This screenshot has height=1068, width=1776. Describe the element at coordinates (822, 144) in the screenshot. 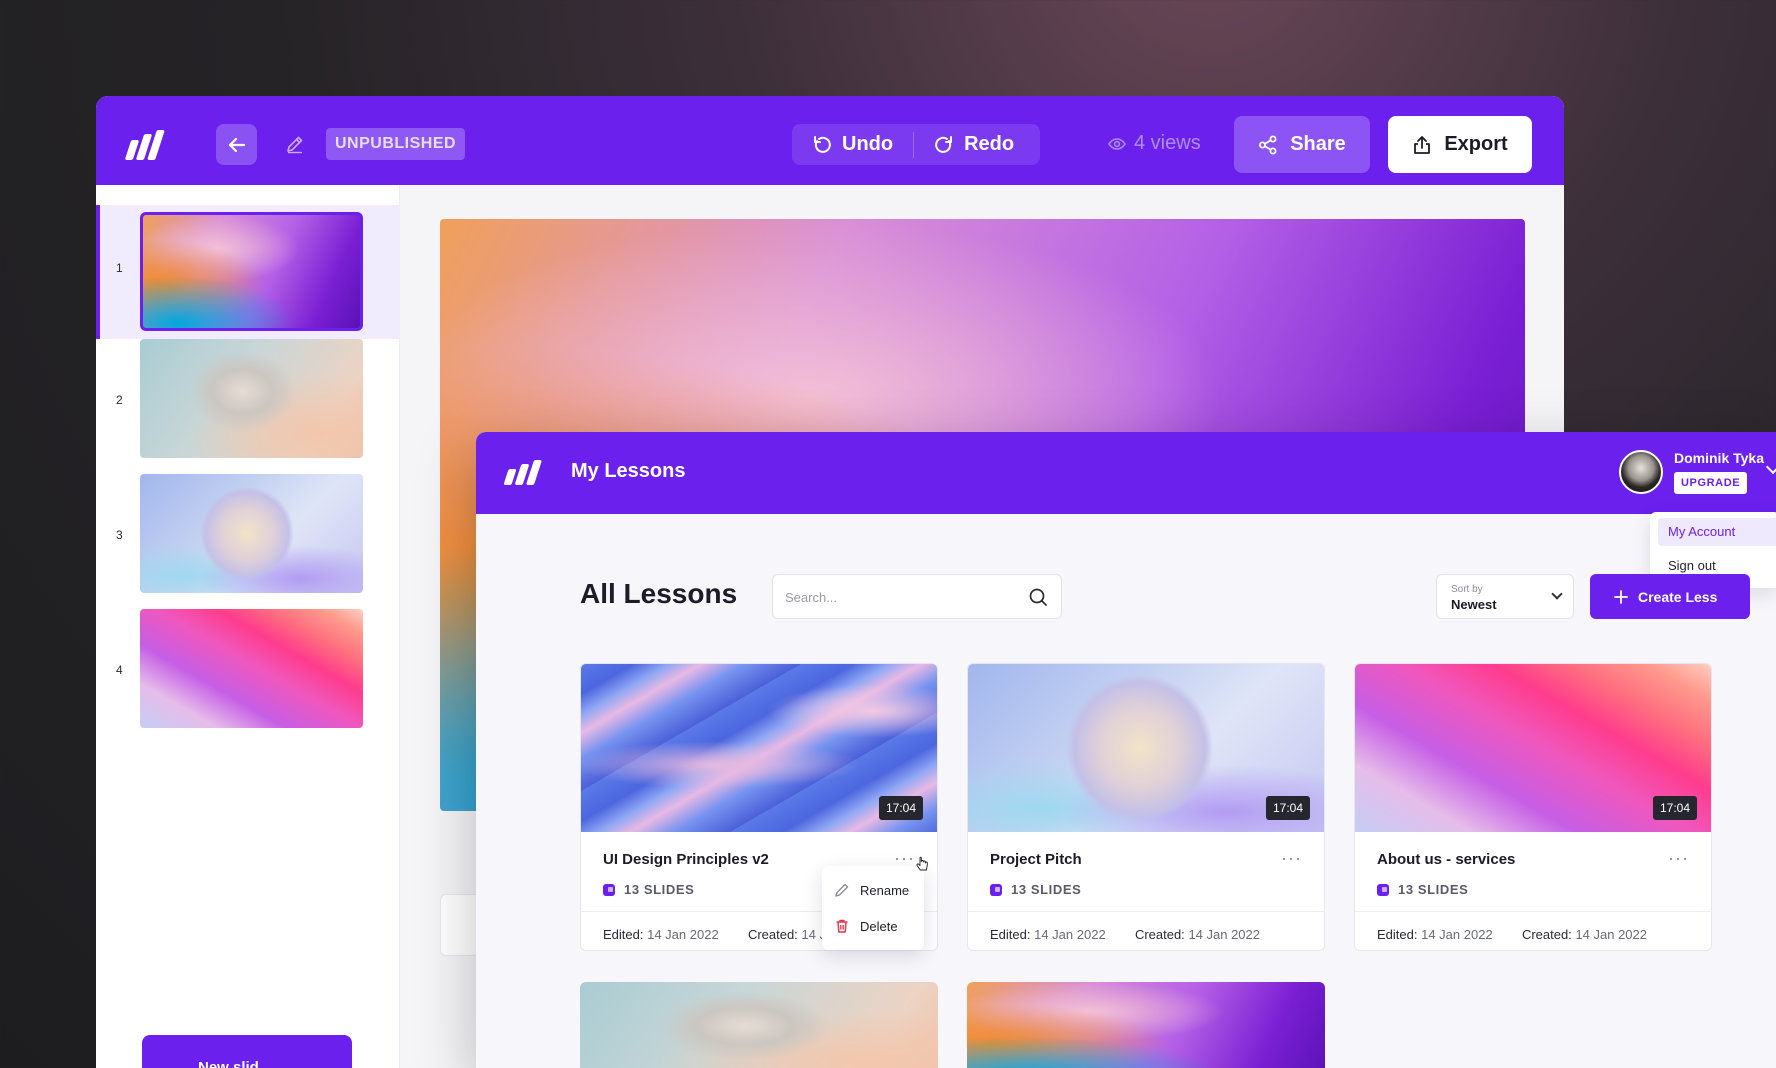

I see `undo-icon` at that location.